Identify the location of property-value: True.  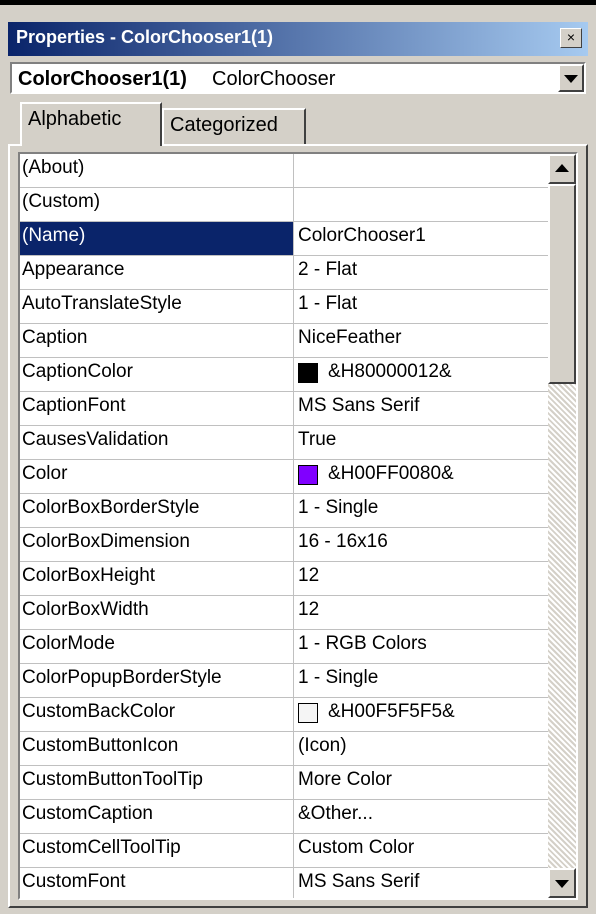
(421, 442).